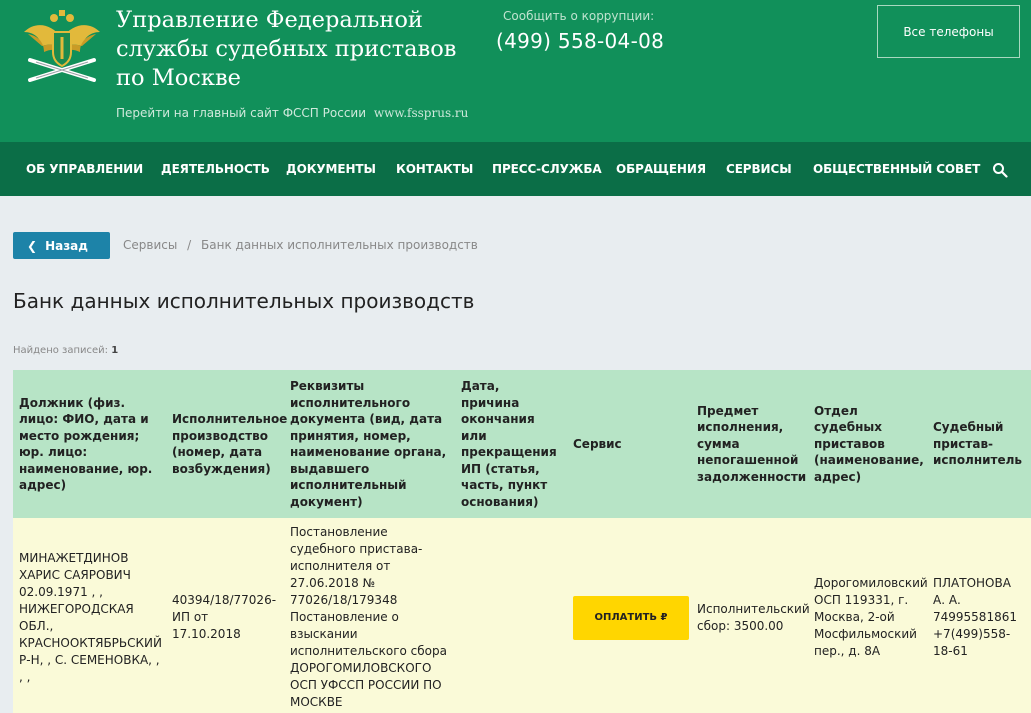  Describe the element at coordinates (979, 444) in the screenshot. I see `col-header-bailiff: Судебный пристав-исполнитель` at that location.